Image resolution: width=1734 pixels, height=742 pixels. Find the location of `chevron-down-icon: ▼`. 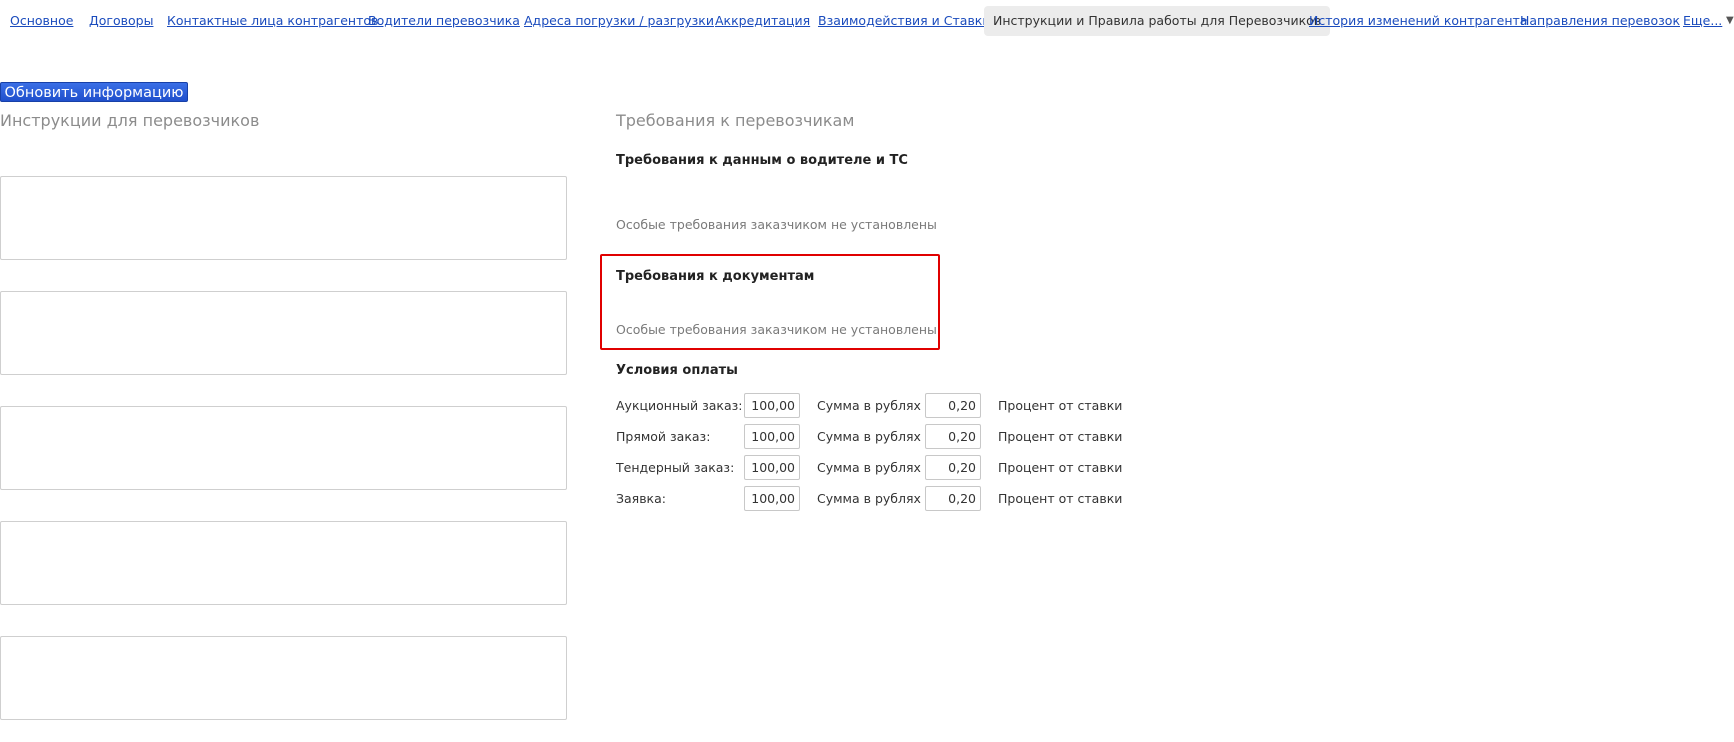

chevron-down-icon: ▼ is located at coordinates (1730, 21).